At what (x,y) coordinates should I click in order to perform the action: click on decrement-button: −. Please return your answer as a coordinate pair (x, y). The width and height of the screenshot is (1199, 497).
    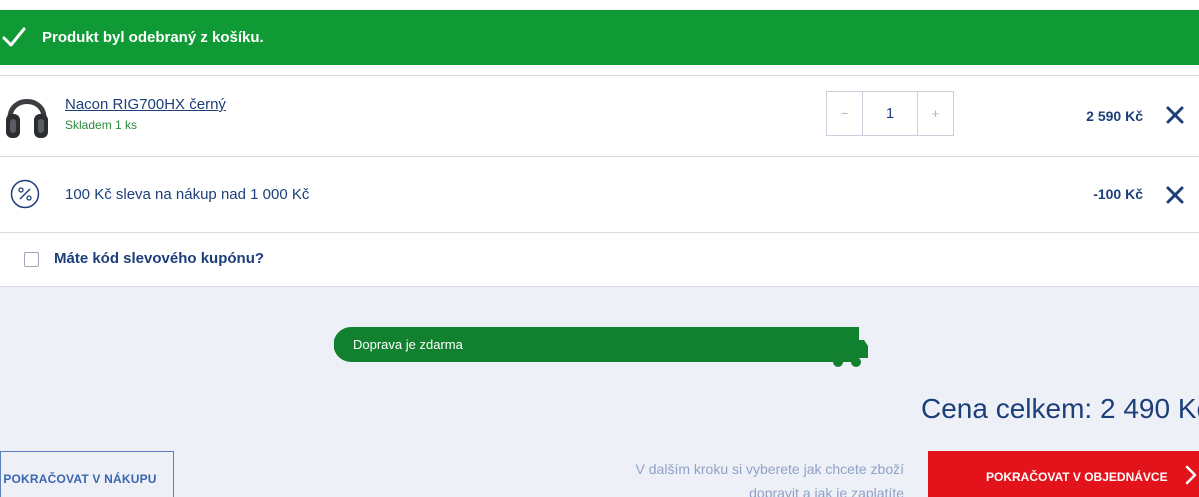
    Looking at the image, I should click on (844, 113).